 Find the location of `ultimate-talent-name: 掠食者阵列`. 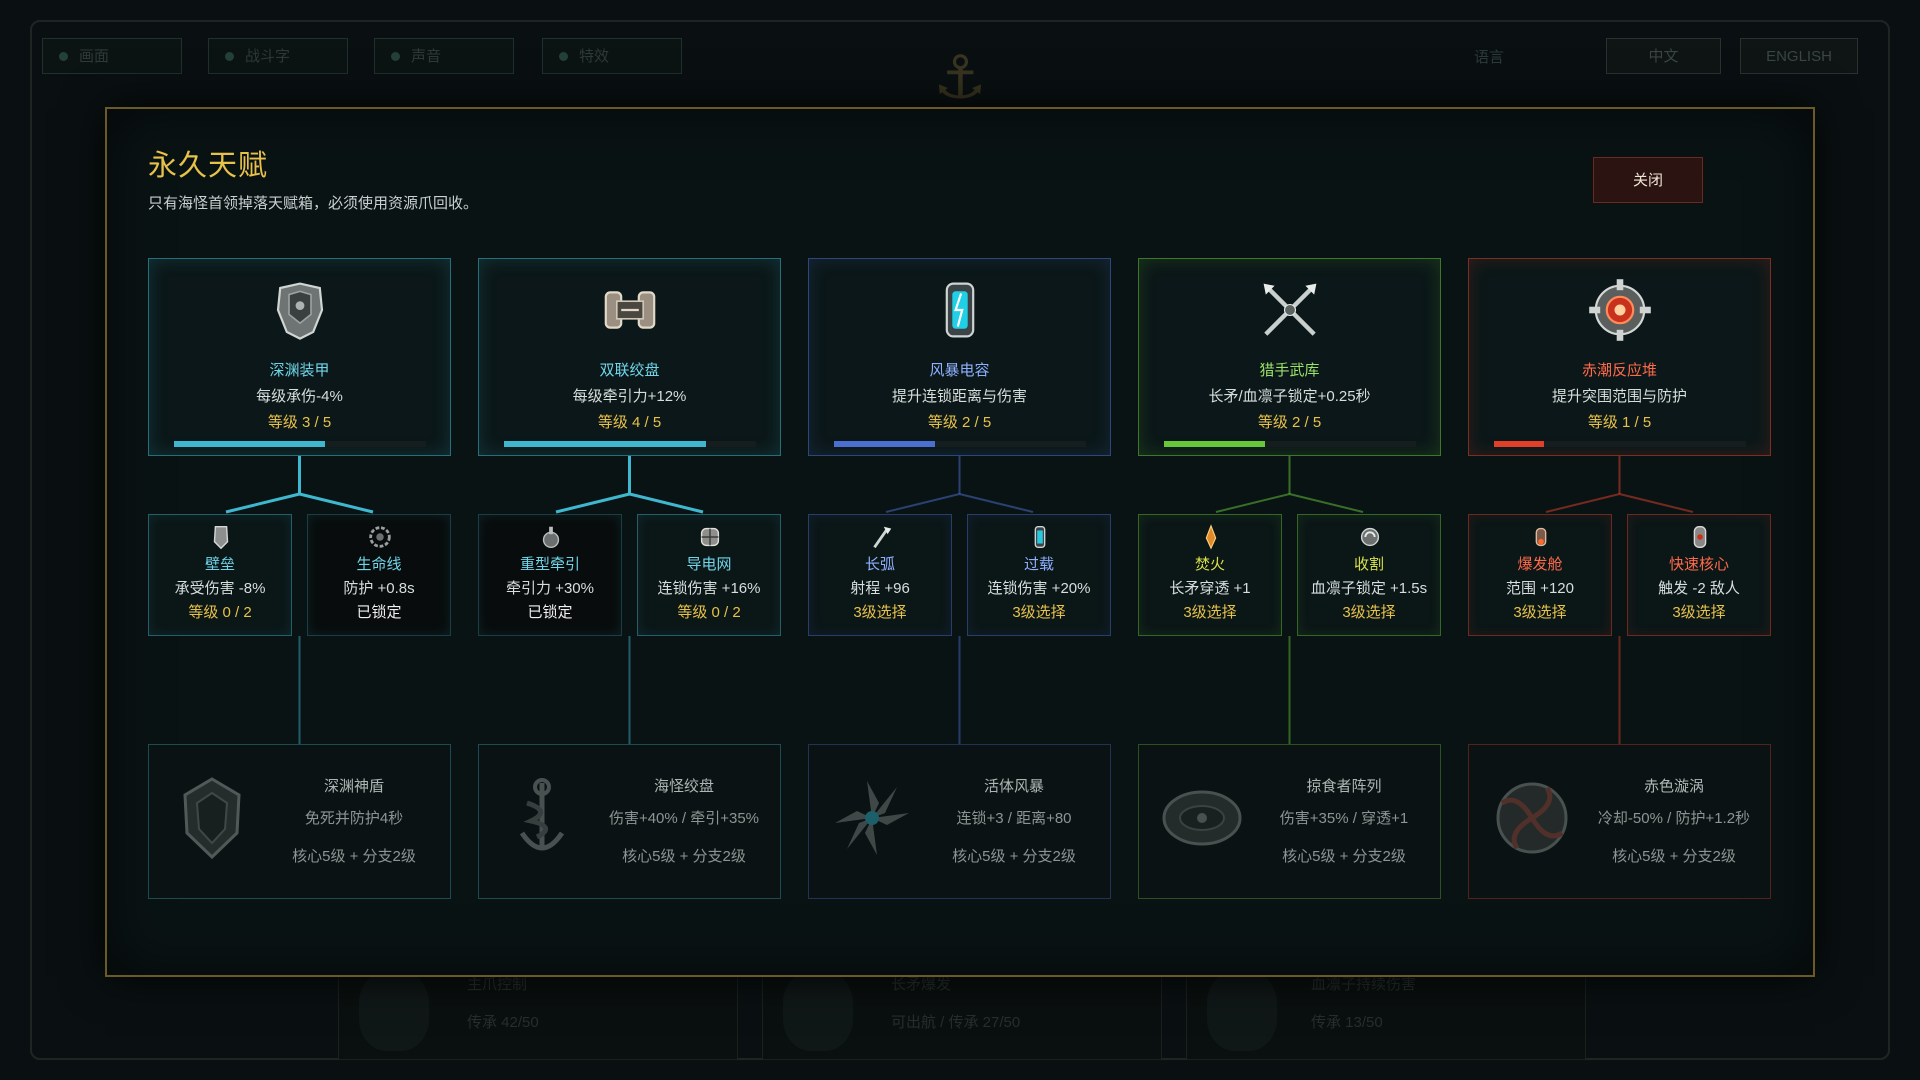

ultimate-talent-name: 掠食者阵列 is located at coordinates (1344, 786).